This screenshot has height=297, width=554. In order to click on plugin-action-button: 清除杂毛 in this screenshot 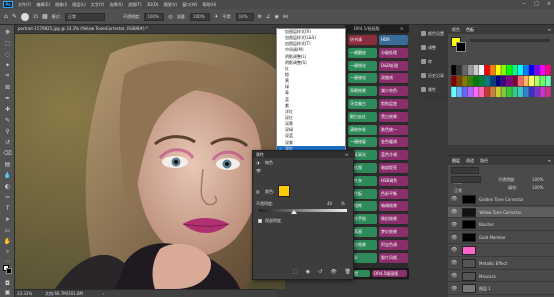, I will do `click(362, 129)`.